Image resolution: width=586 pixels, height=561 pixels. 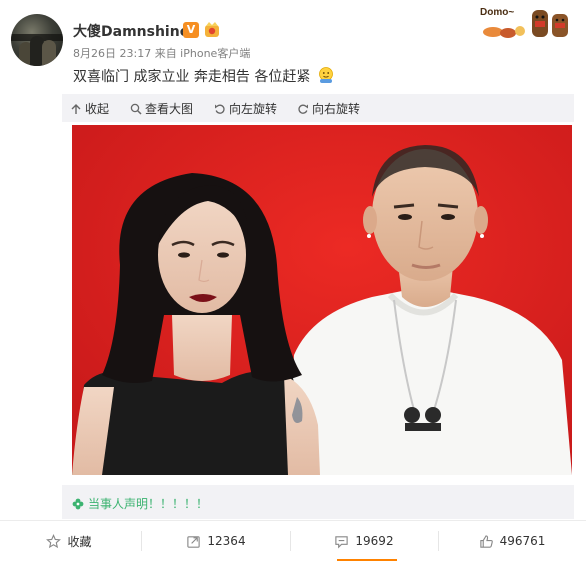 I want to click on star-icon, so click(x=54, y=540).